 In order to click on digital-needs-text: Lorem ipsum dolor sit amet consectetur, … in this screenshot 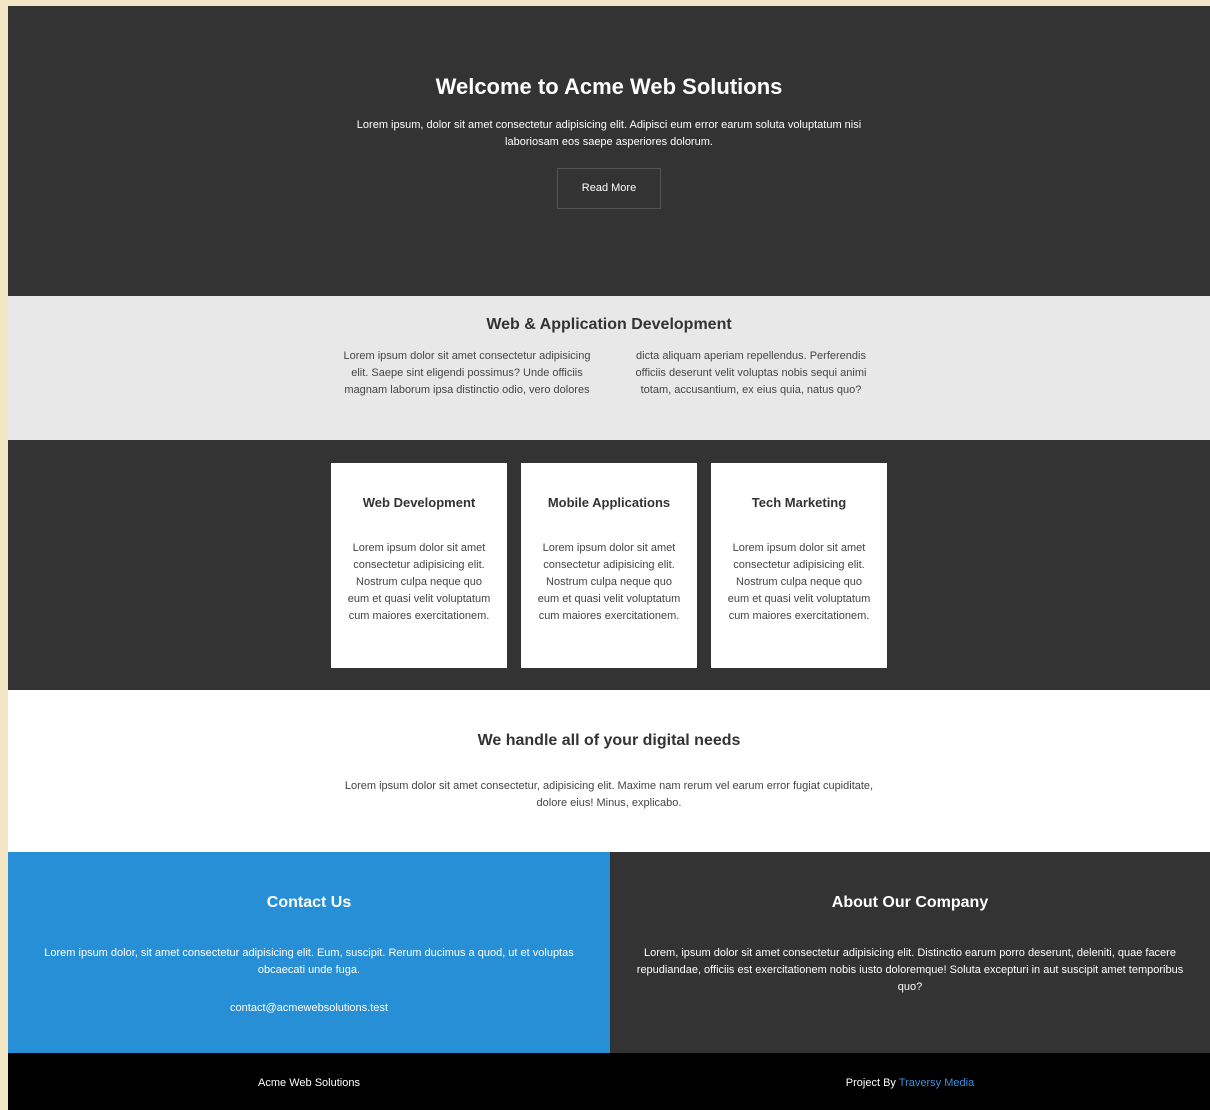, I will do `click(609, 794)`.